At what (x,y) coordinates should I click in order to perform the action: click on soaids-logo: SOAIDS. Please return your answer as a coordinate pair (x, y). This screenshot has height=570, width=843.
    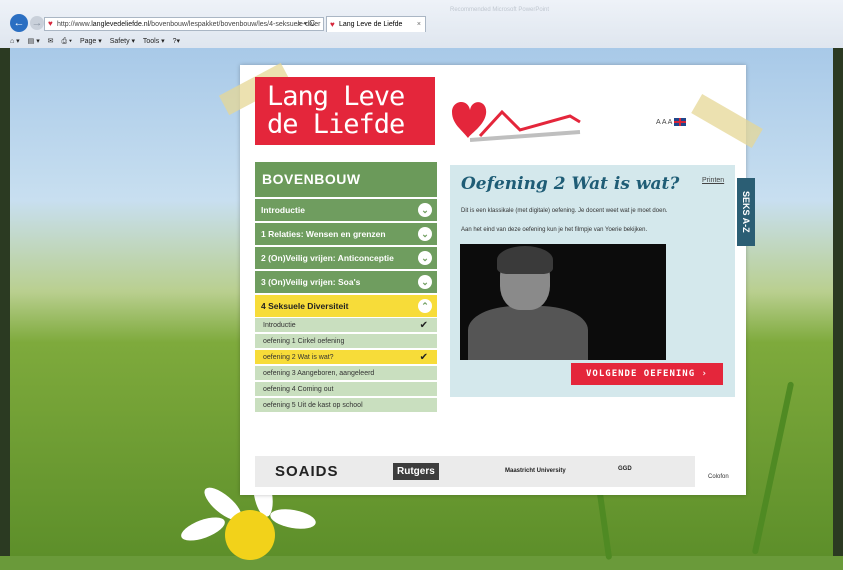
    Looking at the image, I should click on (307, 471).